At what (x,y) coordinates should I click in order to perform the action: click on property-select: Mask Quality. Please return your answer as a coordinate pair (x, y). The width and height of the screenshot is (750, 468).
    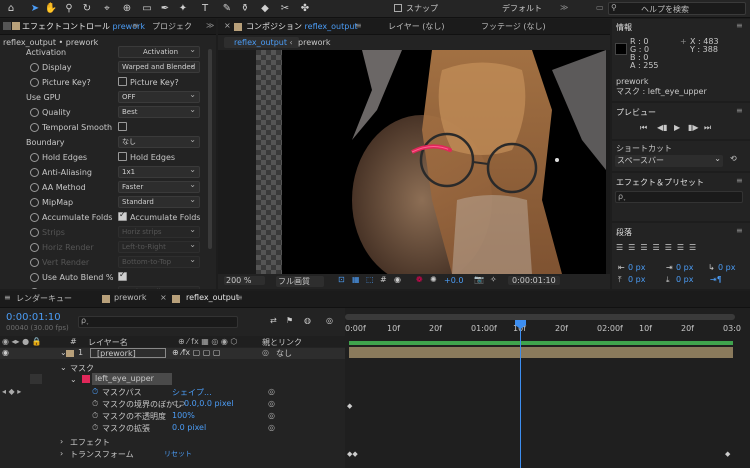
    Looking at the image, I should click on (159, 287).